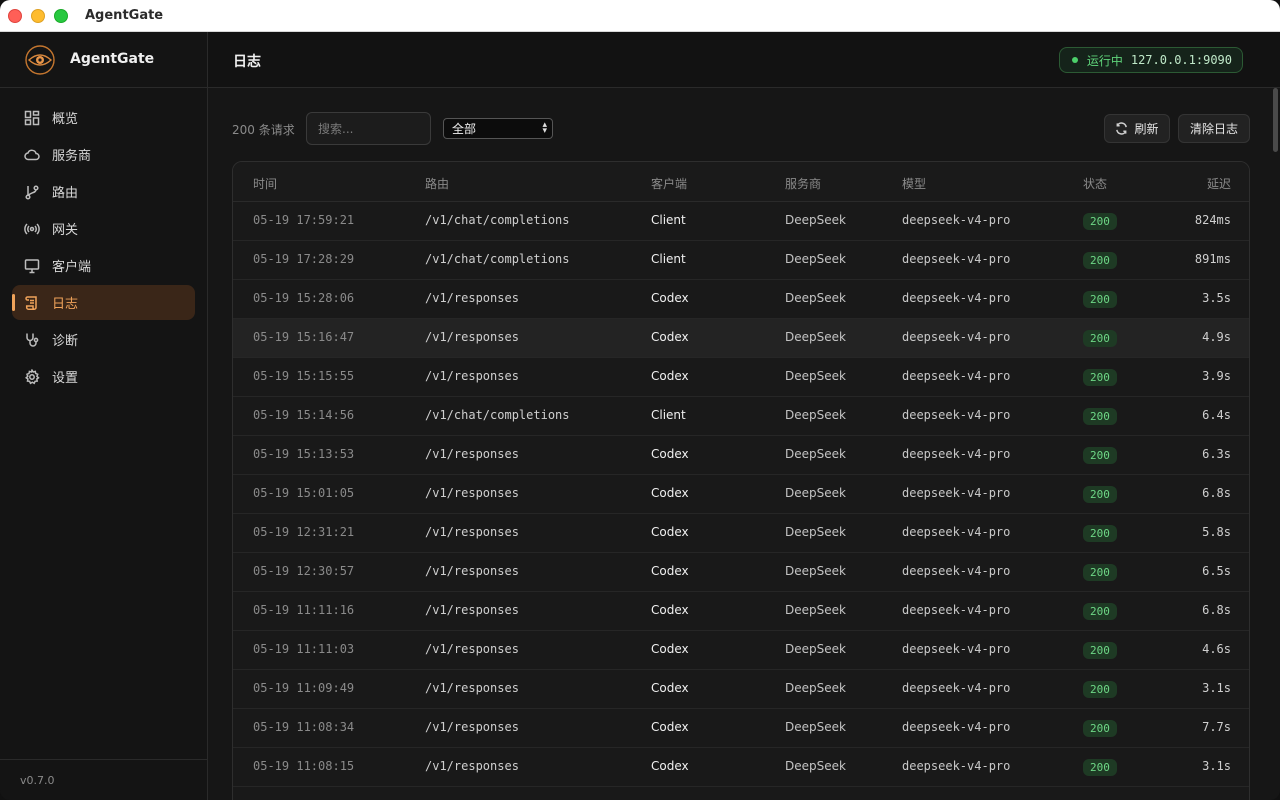  What do you see at coordinates (103, 339) in the screenshot?
I see `sidebar-item-diagnostics: 诊断` at bounding box center [103, 339].